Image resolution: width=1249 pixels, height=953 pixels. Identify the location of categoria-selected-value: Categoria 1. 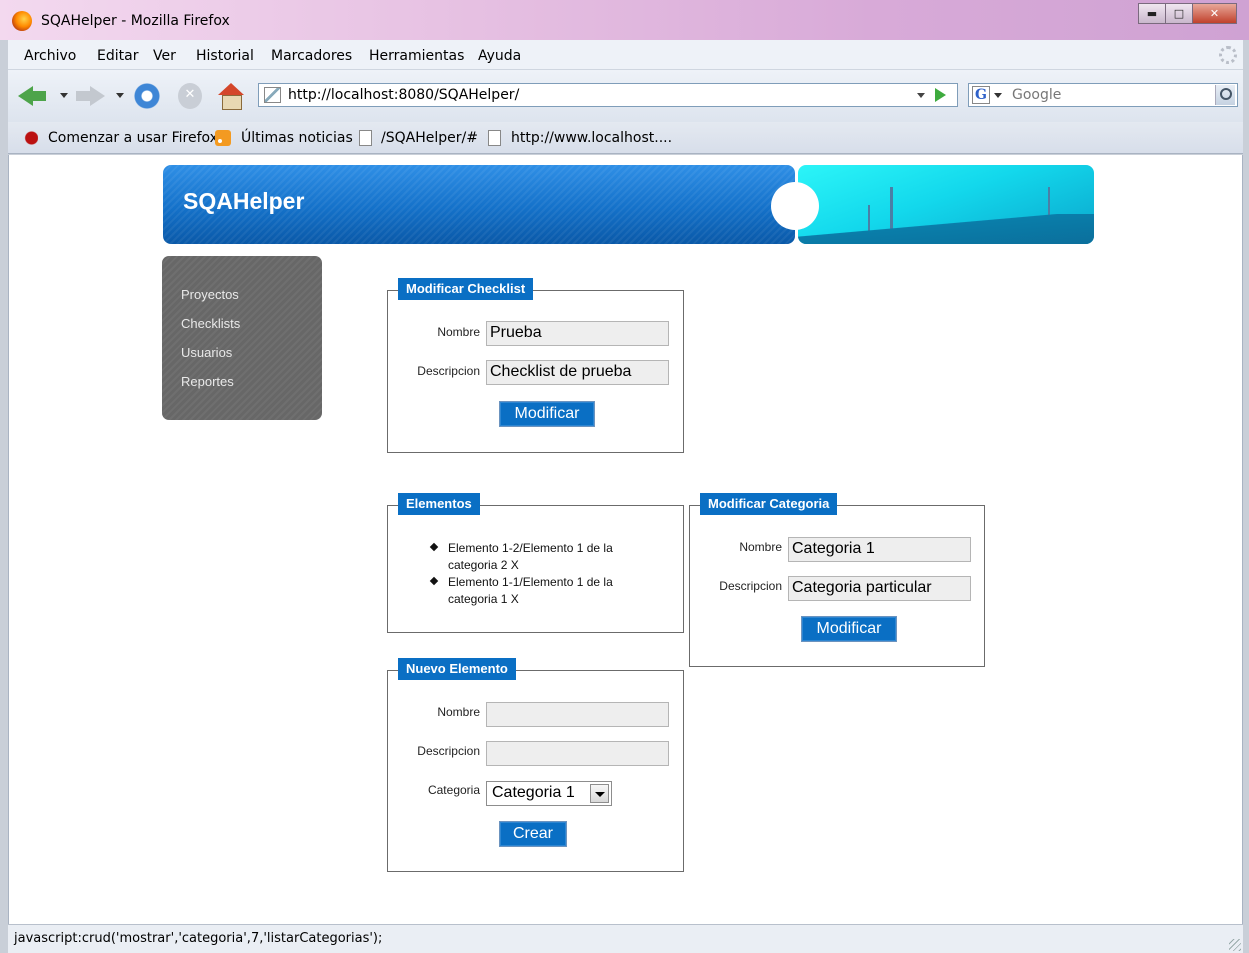
(533, 792).